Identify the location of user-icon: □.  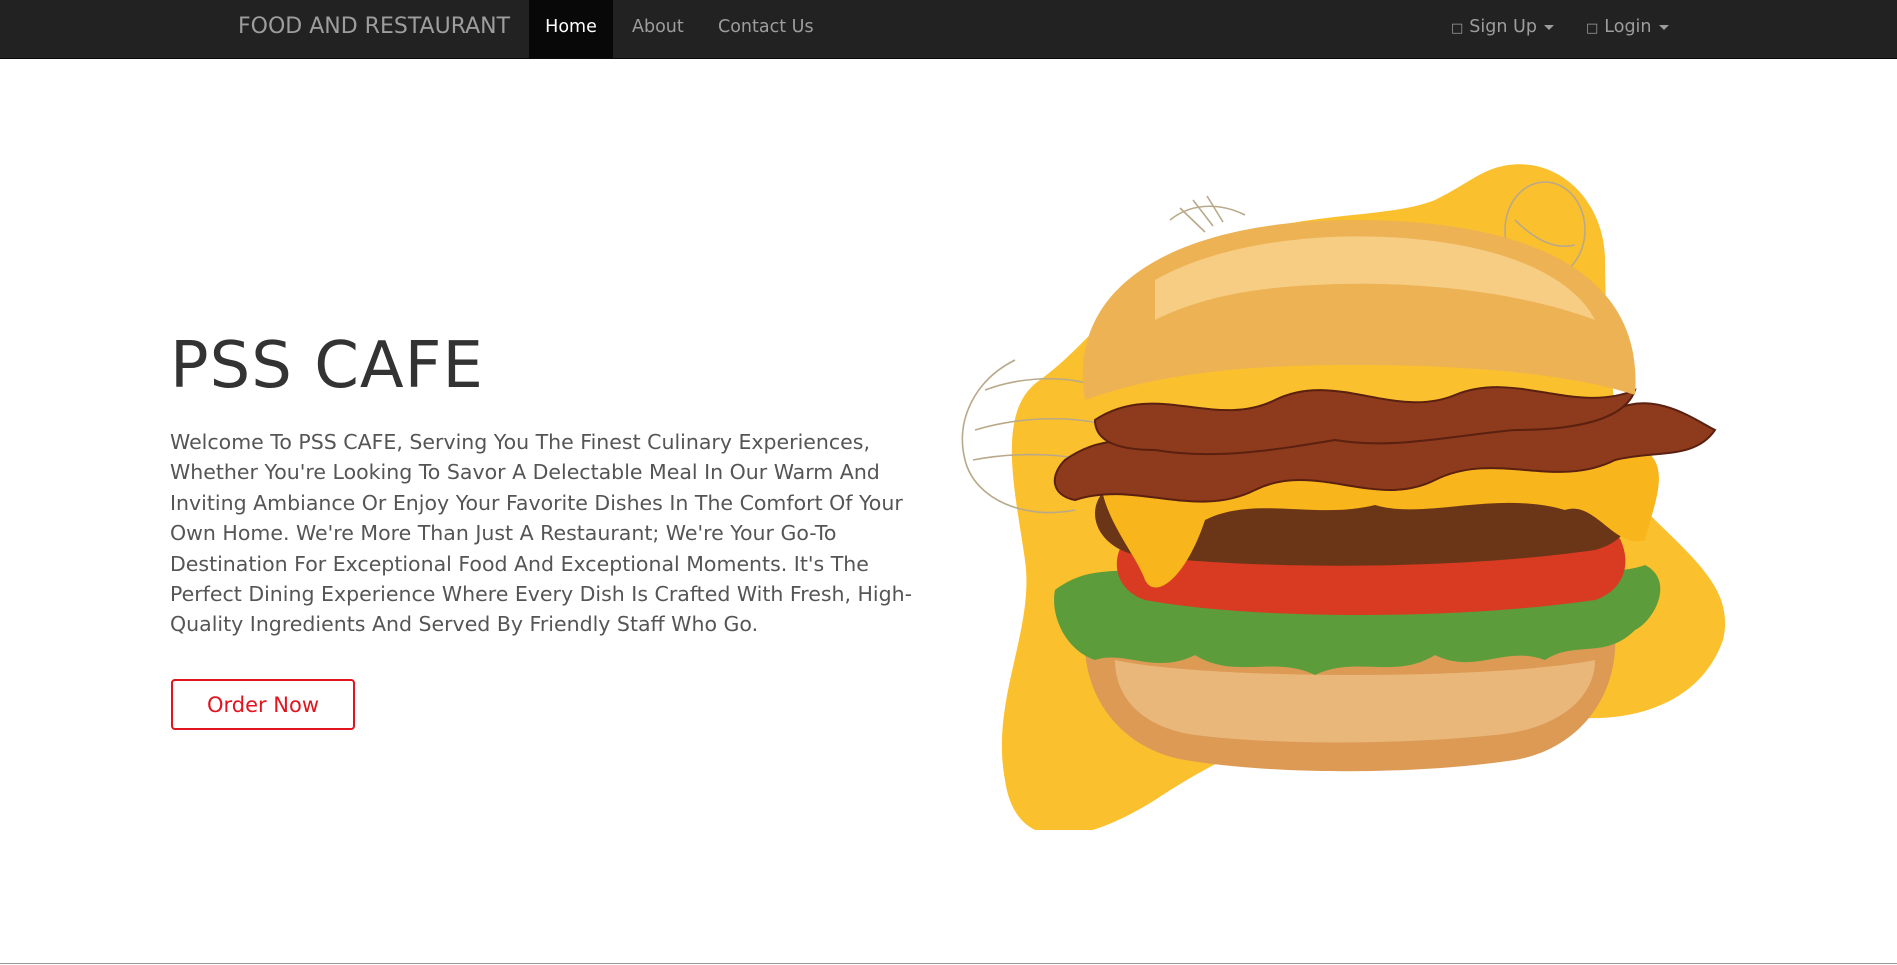
(1457, 28).